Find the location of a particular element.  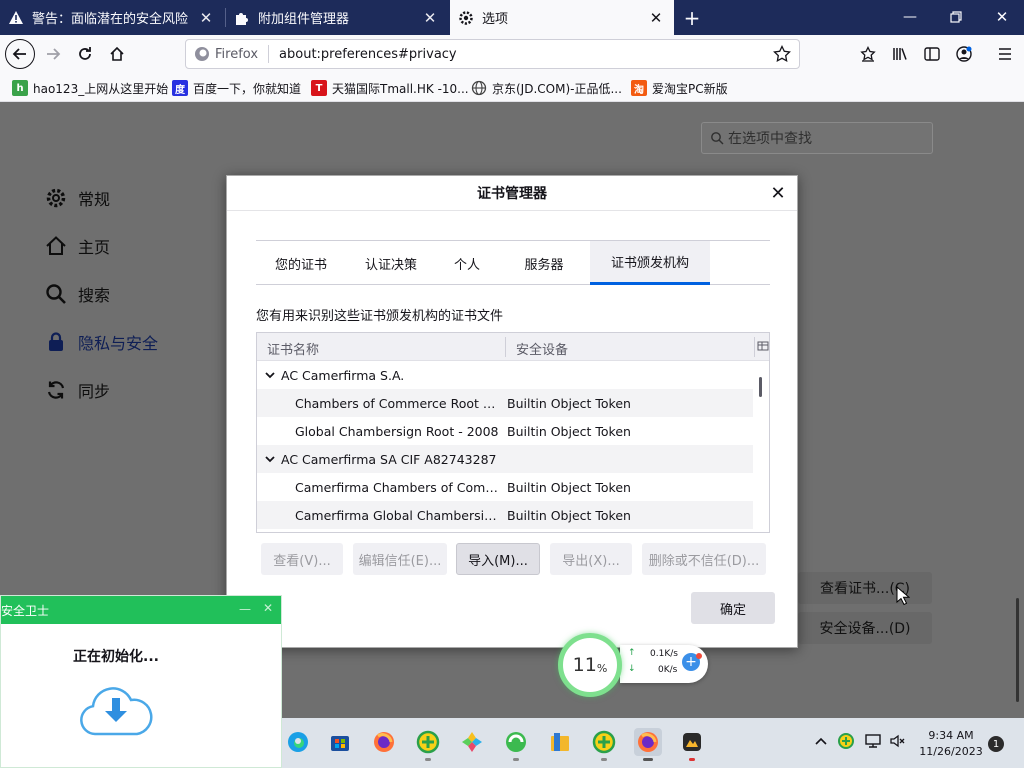

tab-authorities: 证书颁发机构 is located at coordinates (650, 263).